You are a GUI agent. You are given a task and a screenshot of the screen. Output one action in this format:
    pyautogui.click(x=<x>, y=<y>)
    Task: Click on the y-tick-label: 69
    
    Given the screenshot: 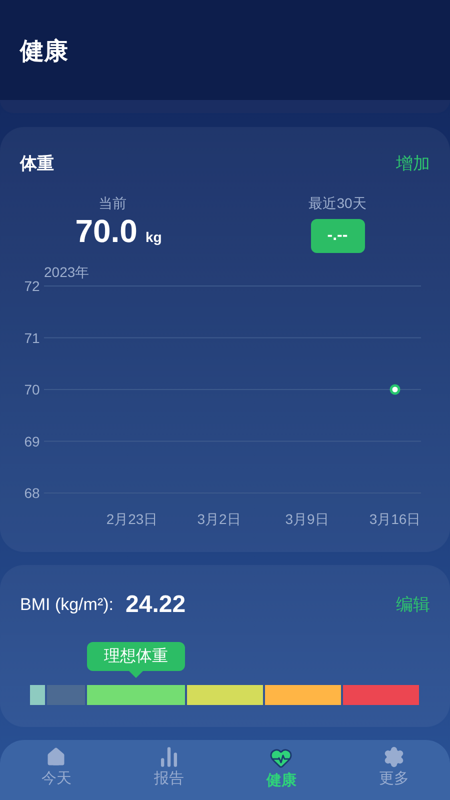 What is the action you would take?
    pyautogui.click(x=32, y=440)
    